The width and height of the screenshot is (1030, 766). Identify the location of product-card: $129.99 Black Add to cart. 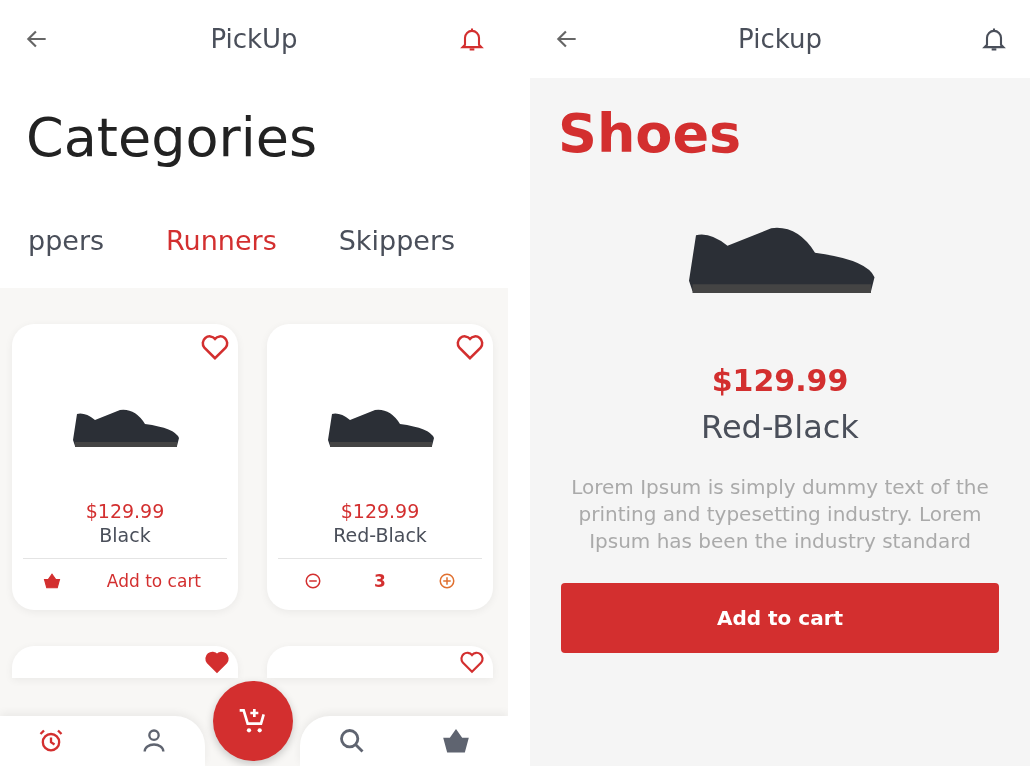
(125, 467).